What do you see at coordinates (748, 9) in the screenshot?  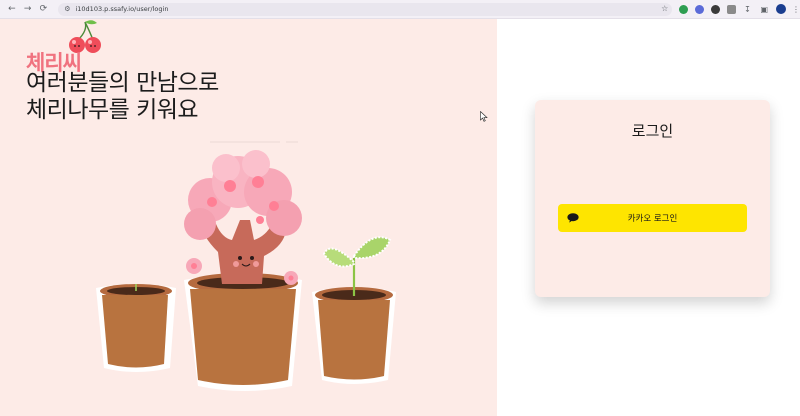 I see `download-icon: ↧` at bounding box center [748, 9].